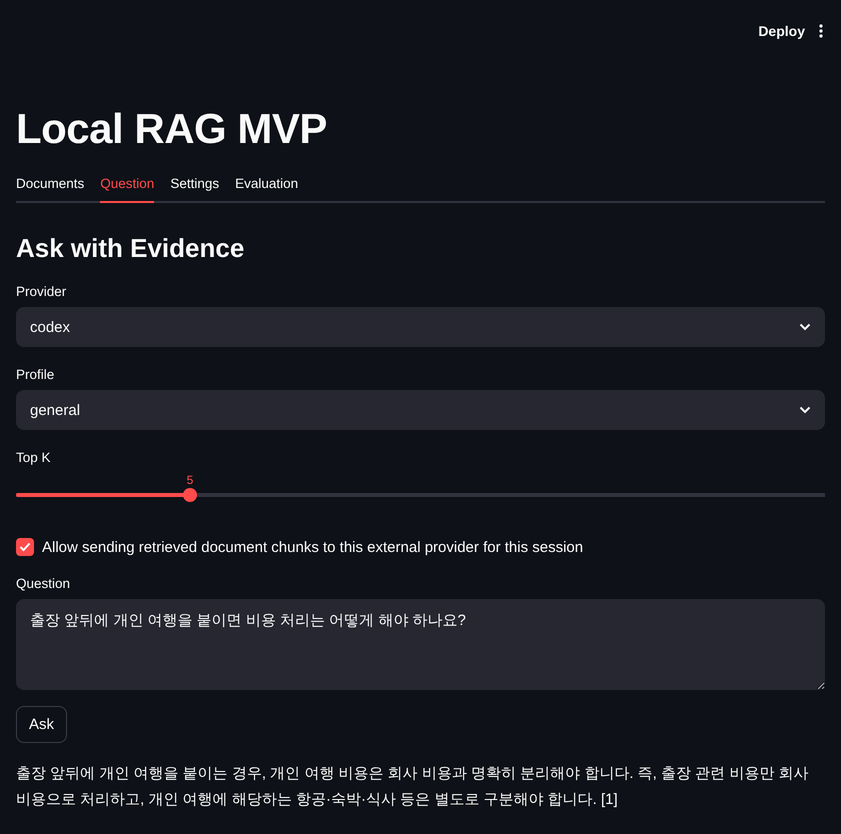 The height and width of the screenshot is (834, 841). What do you see at coordinates (50, 190) in the screenshot?
I see `tab: Documents` at bounding box center [50, 190].